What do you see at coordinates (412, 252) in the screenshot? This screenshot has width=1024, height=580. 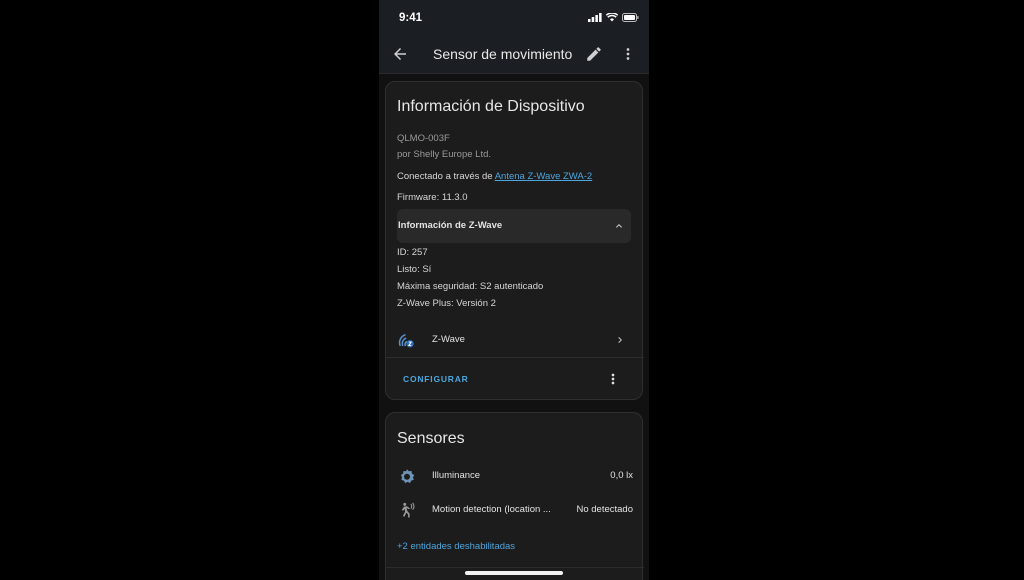 I see `zwave-id: ID: 257` at bounding box center [412, 252].